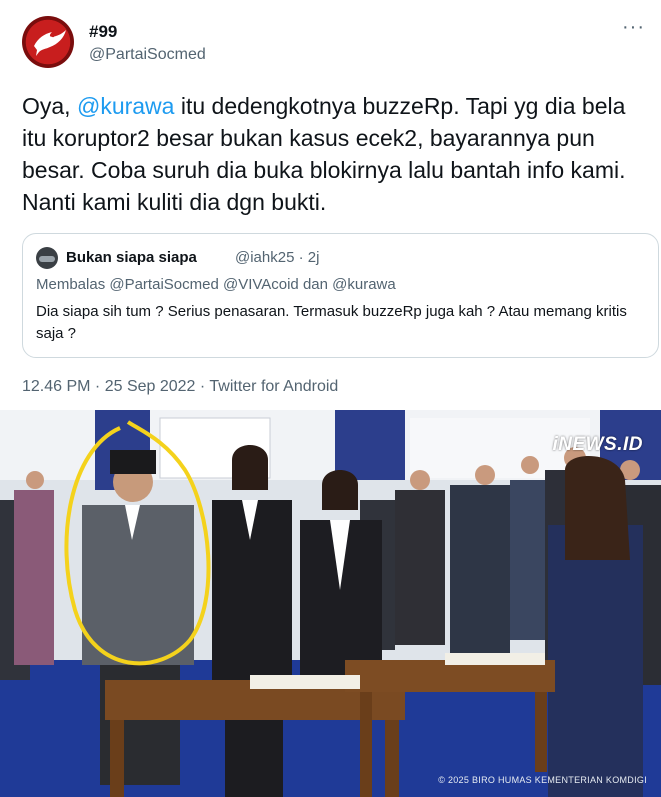  I want to click on tweet-text-start: Oya,, so click(49, 106).